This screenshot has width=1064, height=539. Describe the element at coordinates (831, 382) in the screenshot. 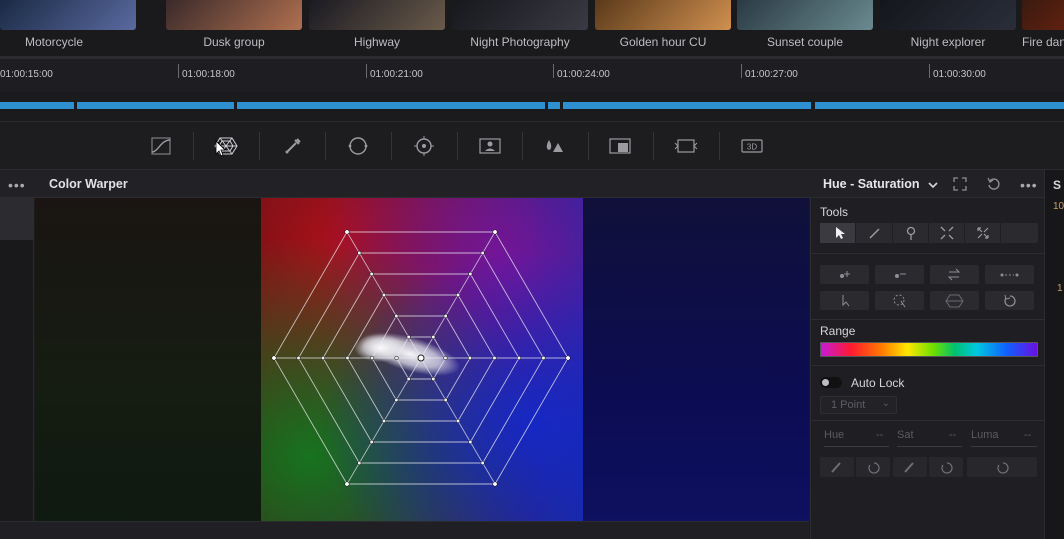

I see `auto-lock-toggle` at that location.